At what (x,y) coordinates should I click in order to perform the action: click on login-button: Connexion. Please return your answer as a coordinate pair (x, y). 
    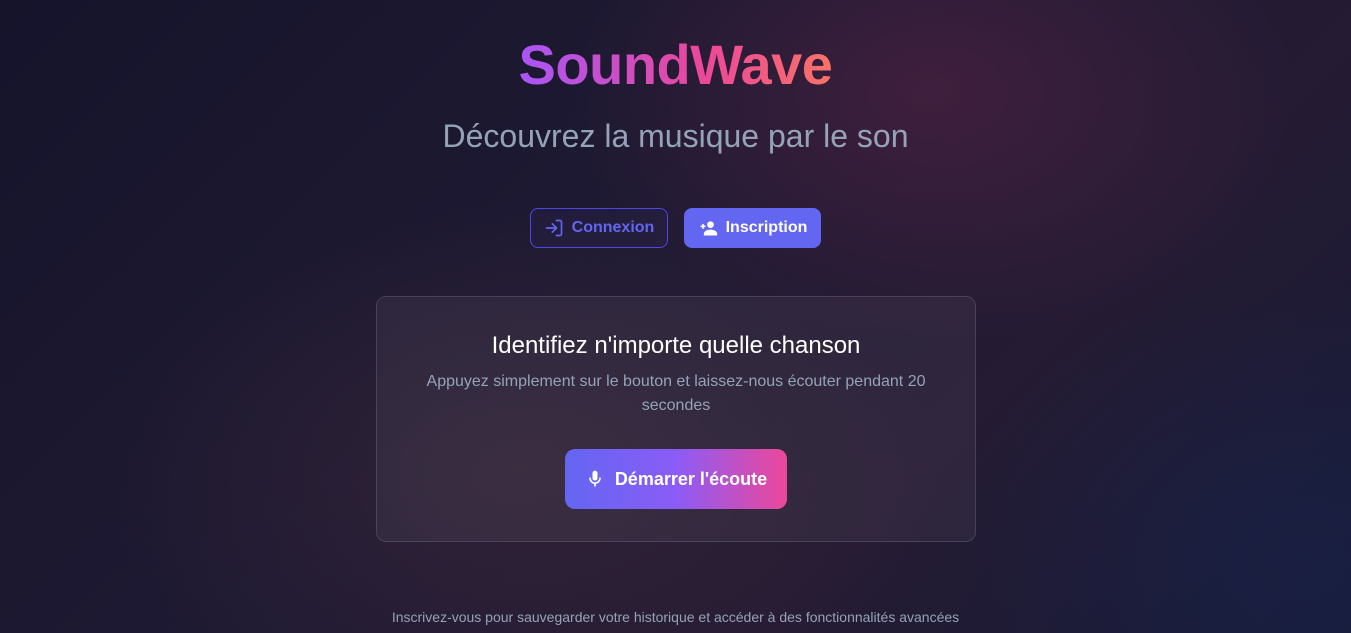
    Looking at the image, I should click on (599, 228).